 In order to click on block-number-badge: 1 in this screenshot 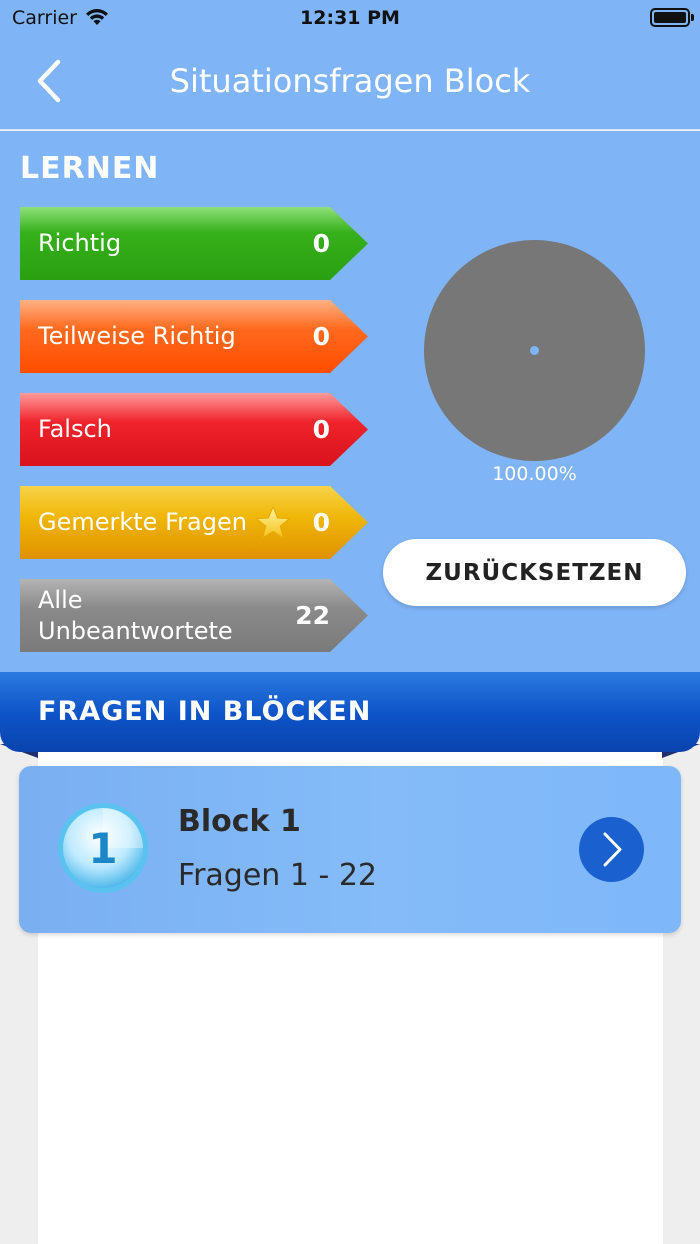, I will do `click(103, 848)`.